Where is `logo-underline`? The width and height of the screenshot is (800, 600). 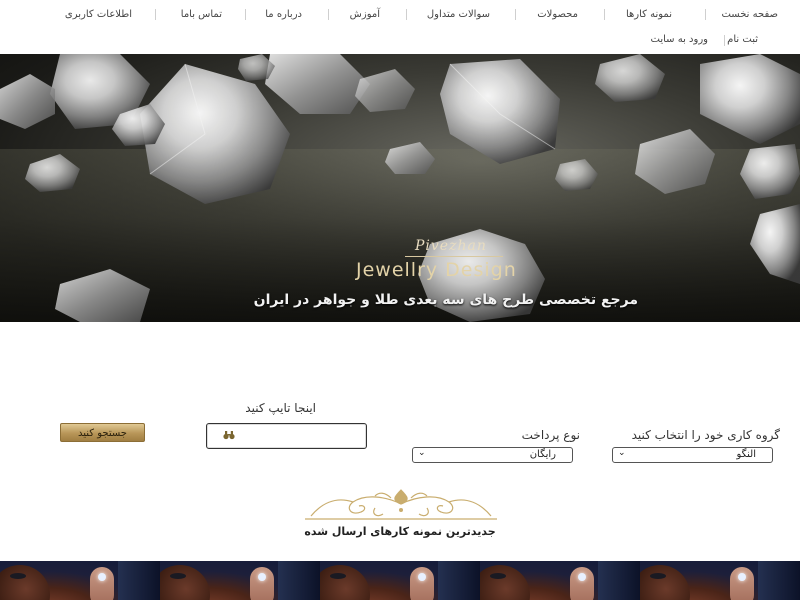 logo-underline is located at coordinates (454, 256).